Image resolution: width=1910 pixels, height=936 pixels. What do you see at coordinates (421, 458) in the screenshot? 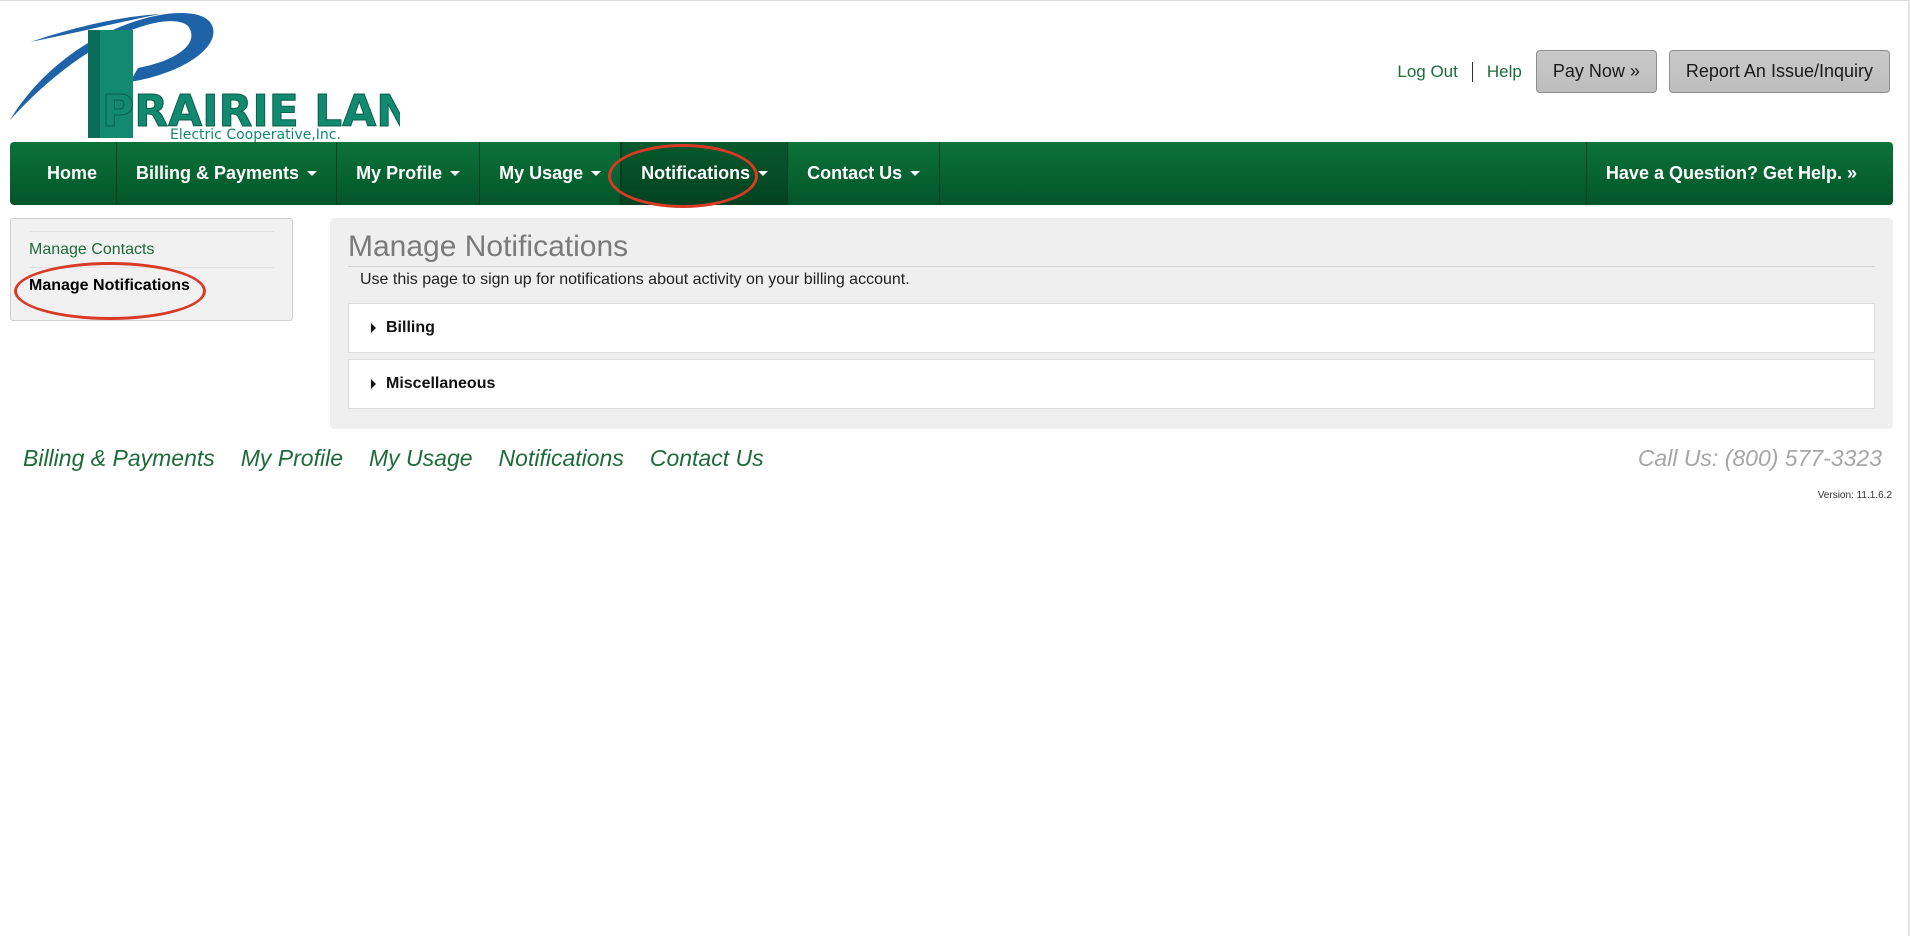
I see `footer-link-my-usage: My Usage` at bounding box center [421, 458].